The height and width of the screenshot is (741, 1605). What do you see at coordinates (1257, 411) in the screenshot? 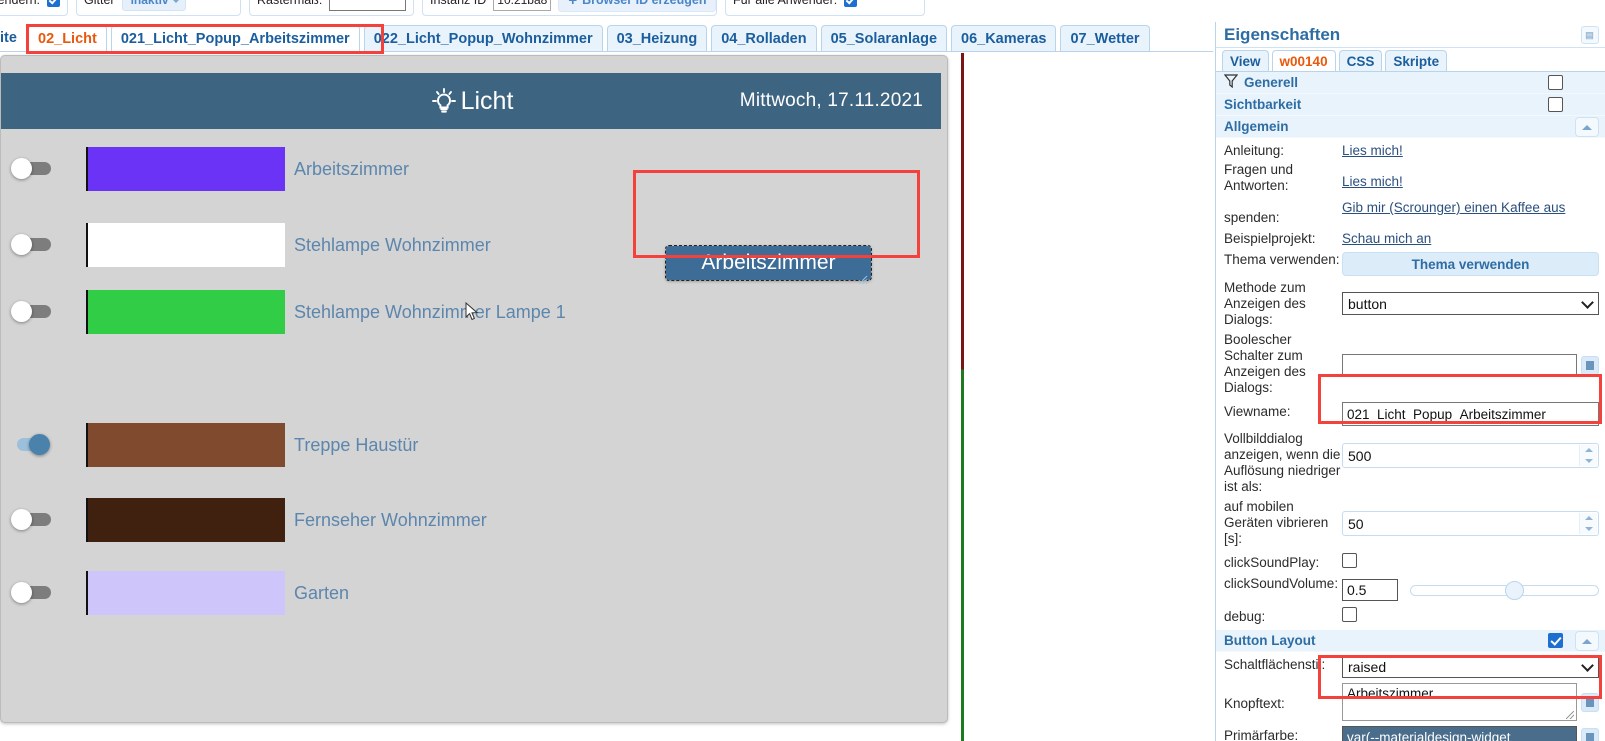
I see `viewname-label: Viewname:` at bounding box center [1257, 411].